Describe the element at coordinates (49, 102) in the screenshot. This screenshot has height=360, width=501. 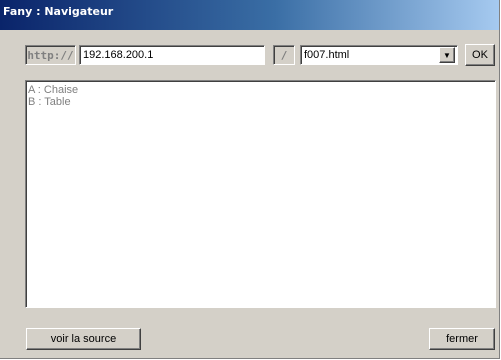
I see `content-line: B : Table` at that location.